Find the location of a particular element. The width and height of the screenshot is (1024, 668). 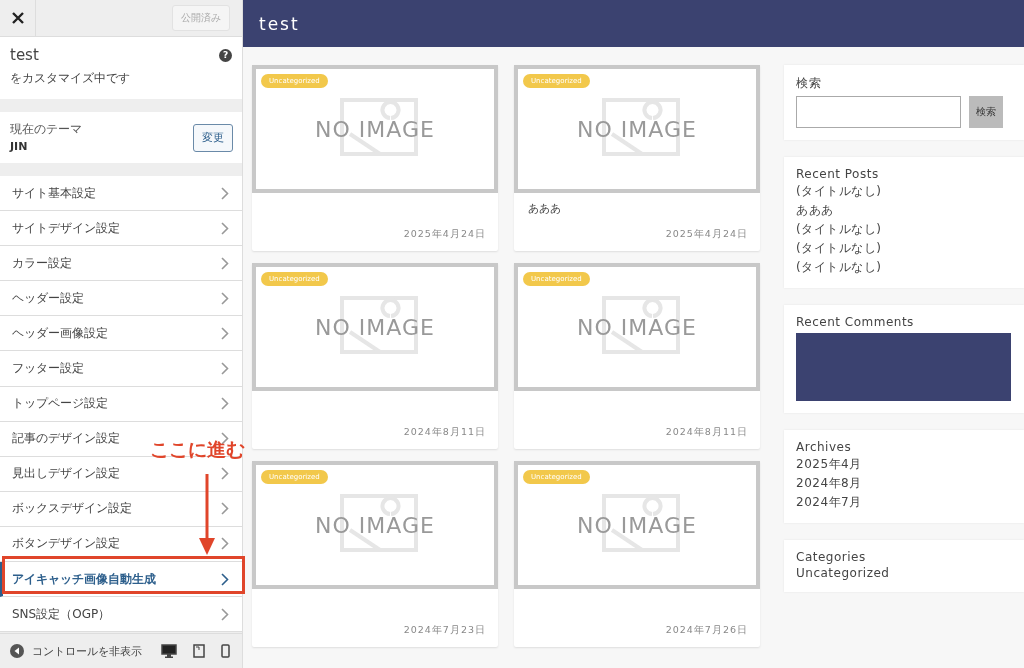

change-button: 変更 is located at coordinates (213, 137).